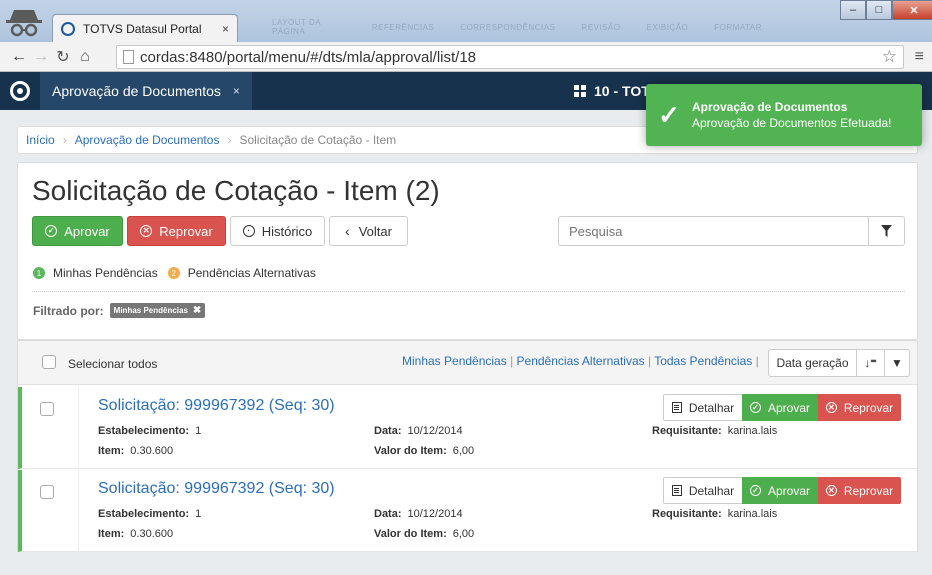 The height and width of the screenshot is (575, 932). Describe the element at coordinates (703, 361) in the screenshot. I see `filter-link-all: Todas Pendências` at that location.